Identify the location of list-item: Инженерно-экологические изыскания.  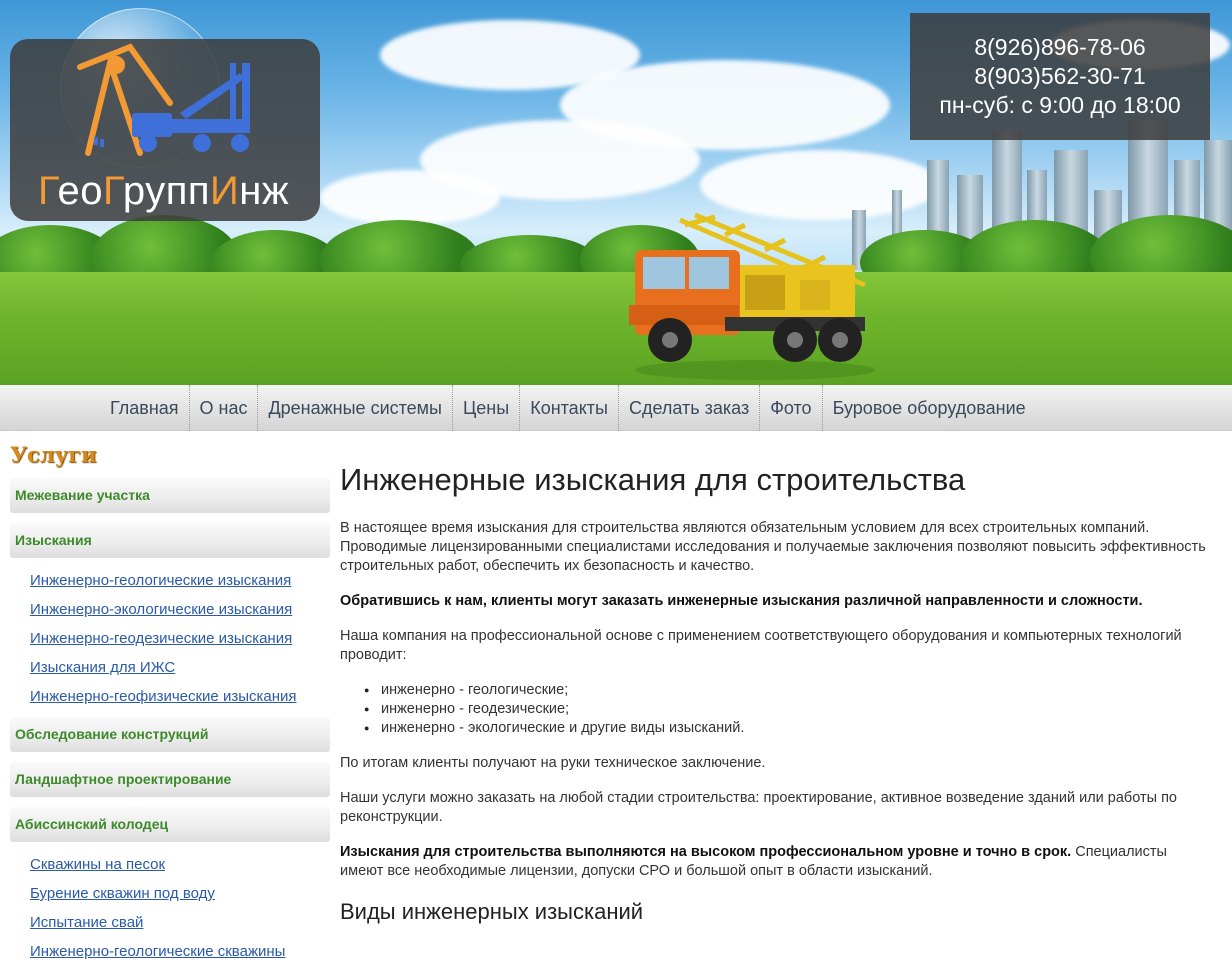
(170, 609).